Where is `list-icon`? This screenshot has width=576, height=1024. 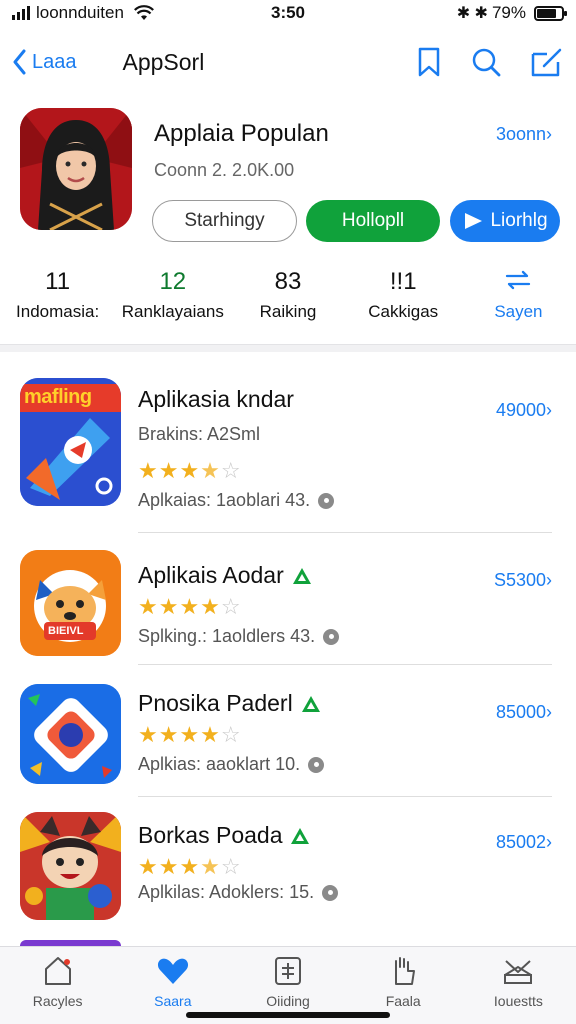 list-icon is located at coordinates (518, 283).